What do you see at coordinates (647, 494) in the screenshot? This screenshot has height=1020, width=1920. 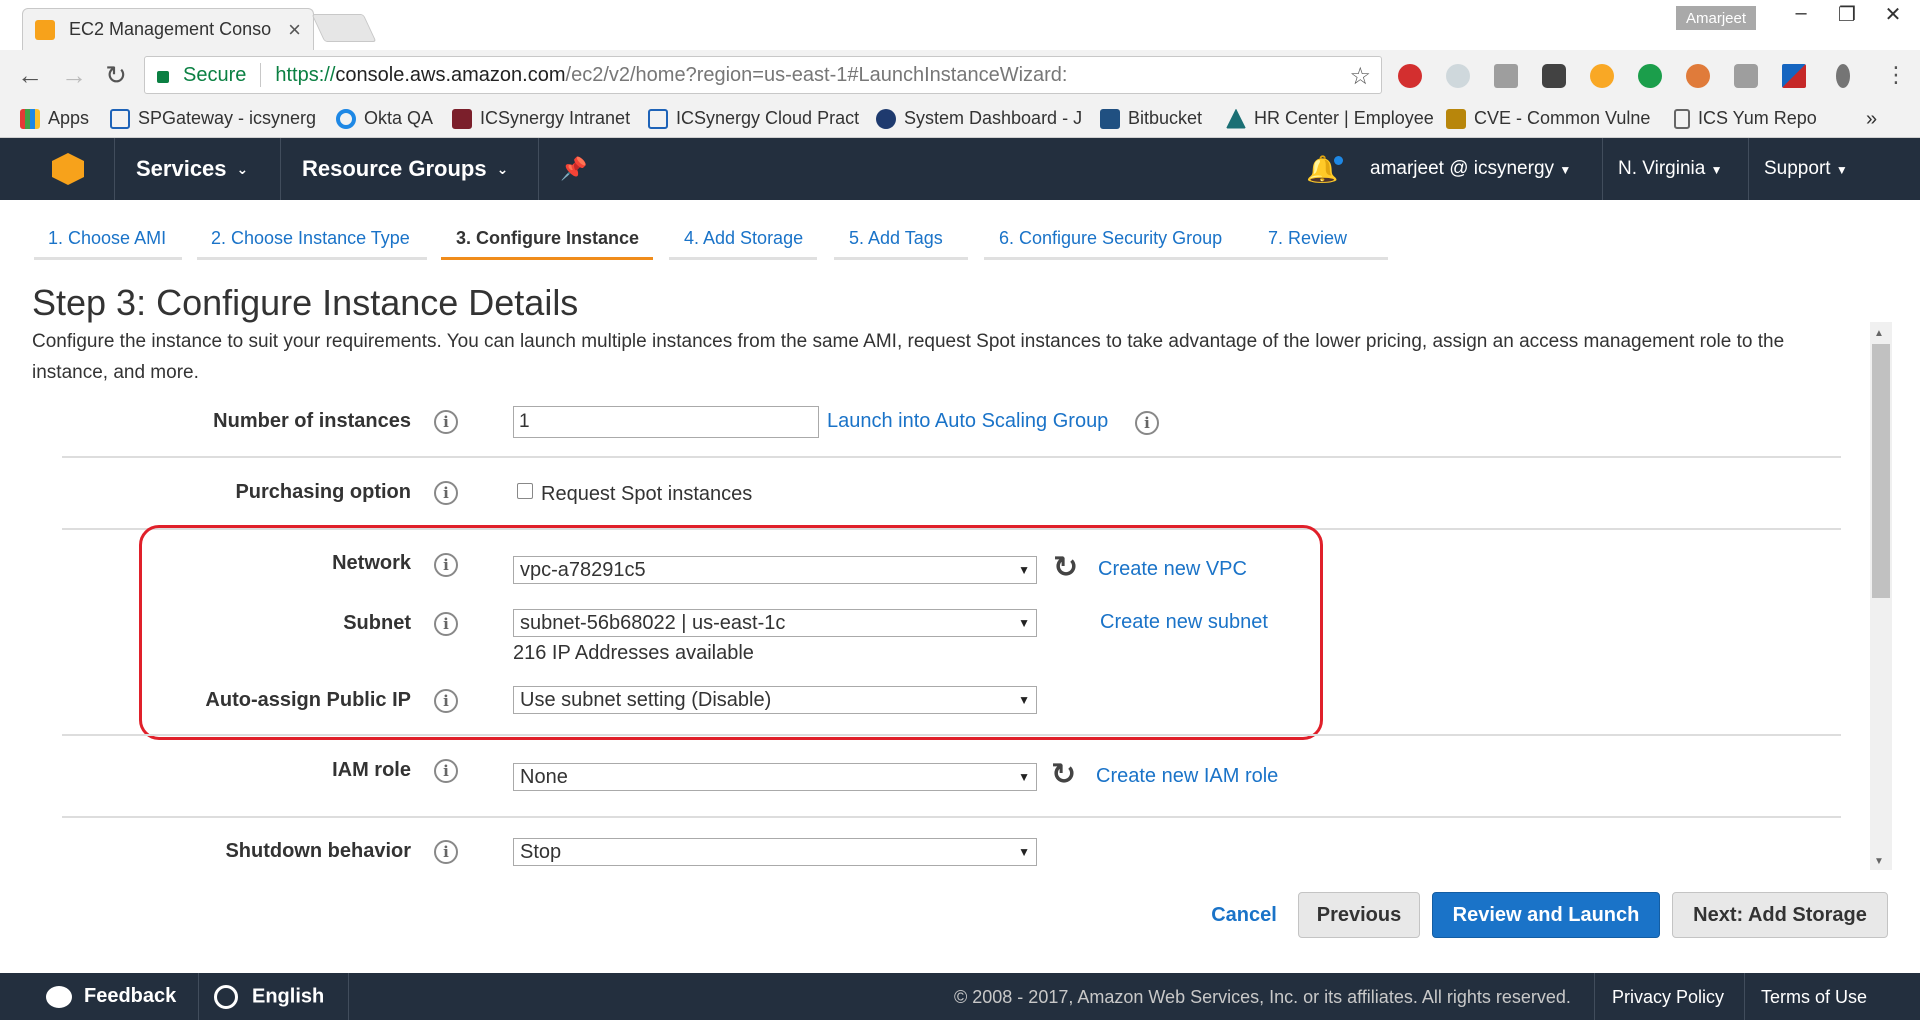 I see `spot-instances-label: Request Spot instances` at bounding box center [647, 494].